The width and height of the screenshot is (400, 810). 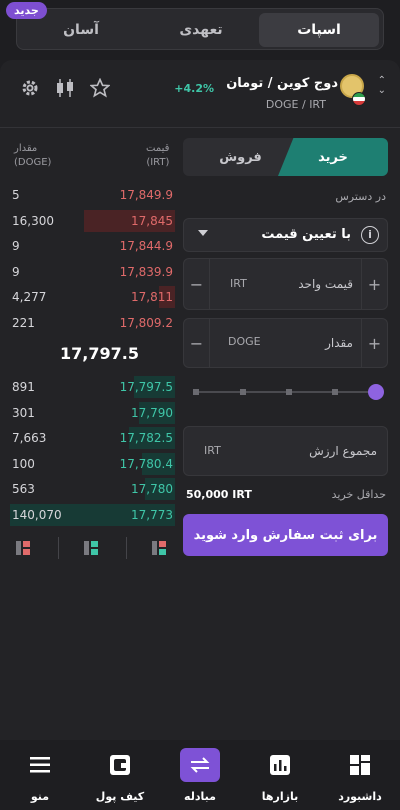 I want to click on nav-wallet-label: کیف پول, so click(x=120, y=796).